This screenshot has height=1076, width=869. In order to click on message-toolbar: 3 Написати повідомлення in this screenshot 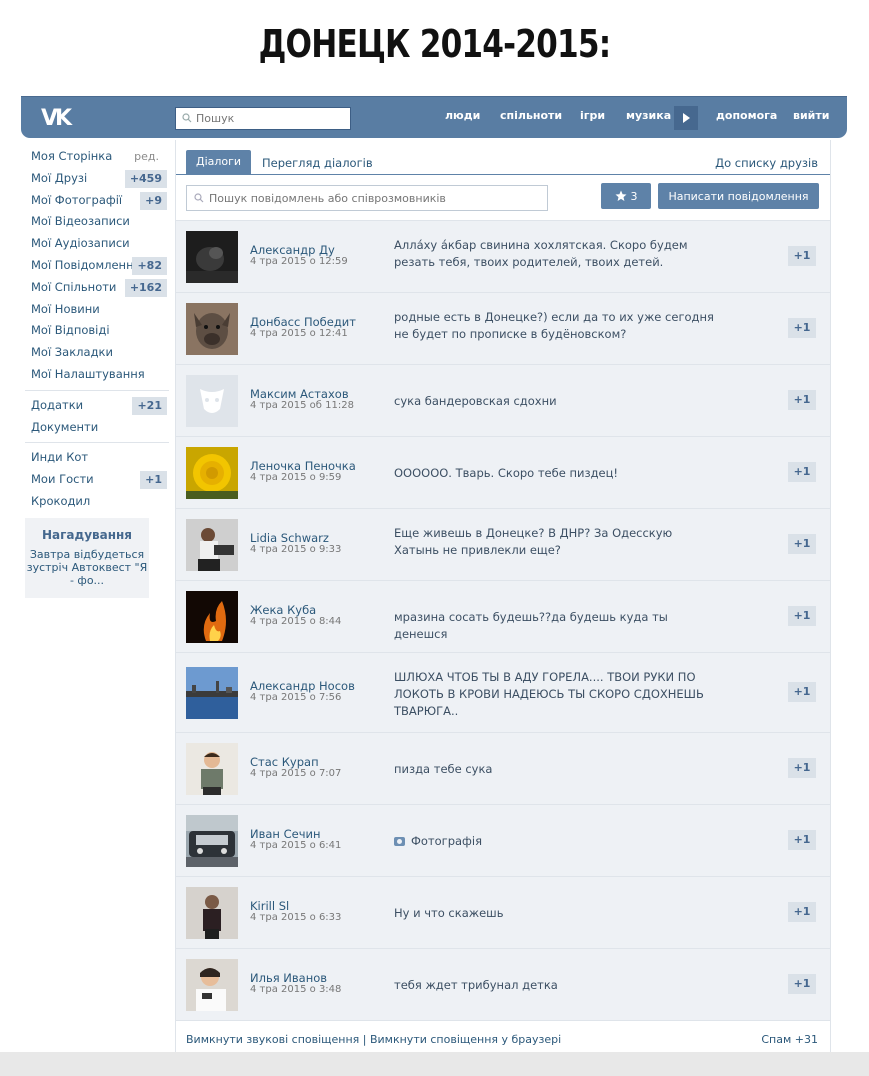, I will do `click(503, 197)`.